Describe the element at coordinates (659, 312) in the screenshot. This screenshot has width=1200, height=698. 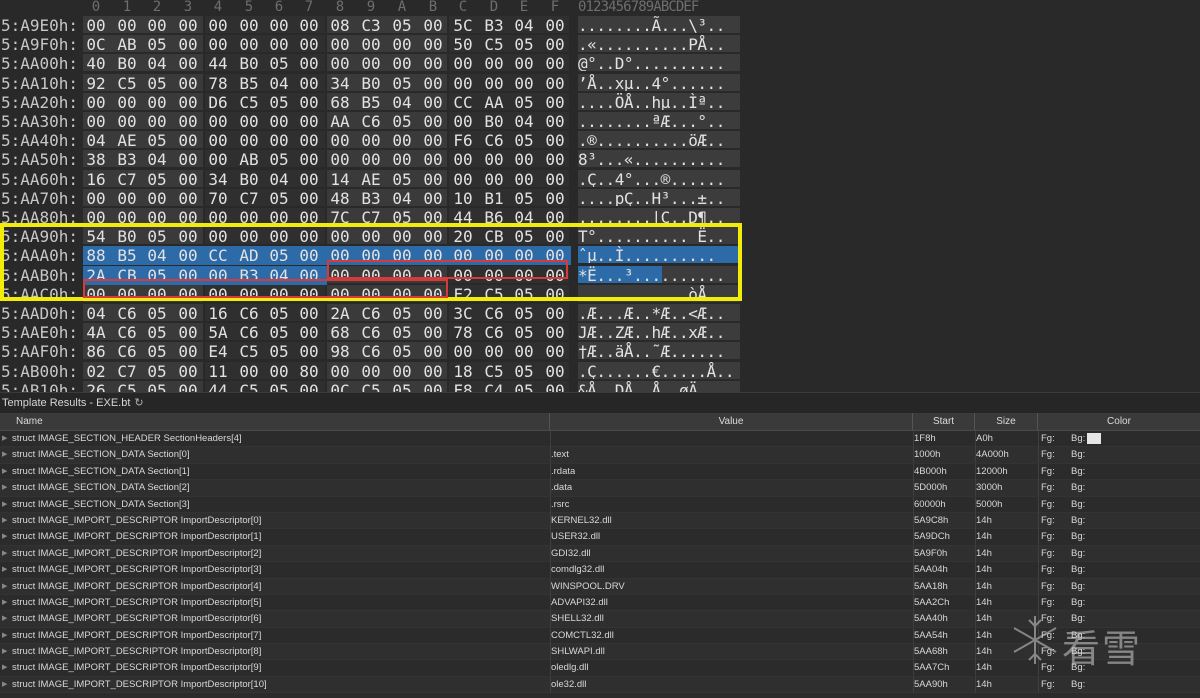
I see `ascii-text: .Æ...Æ..*Æ..<Æ..` at that location.